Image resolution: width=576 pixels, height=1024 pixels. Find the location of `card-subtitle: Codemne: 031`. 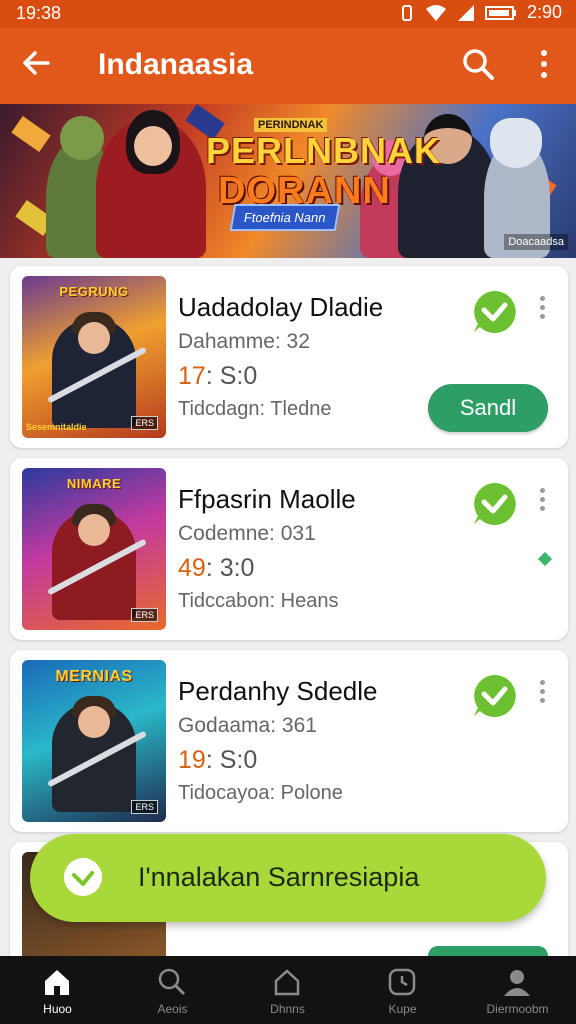

card-subtitle: Codemne: 031 is located at coordinates (247, 533).